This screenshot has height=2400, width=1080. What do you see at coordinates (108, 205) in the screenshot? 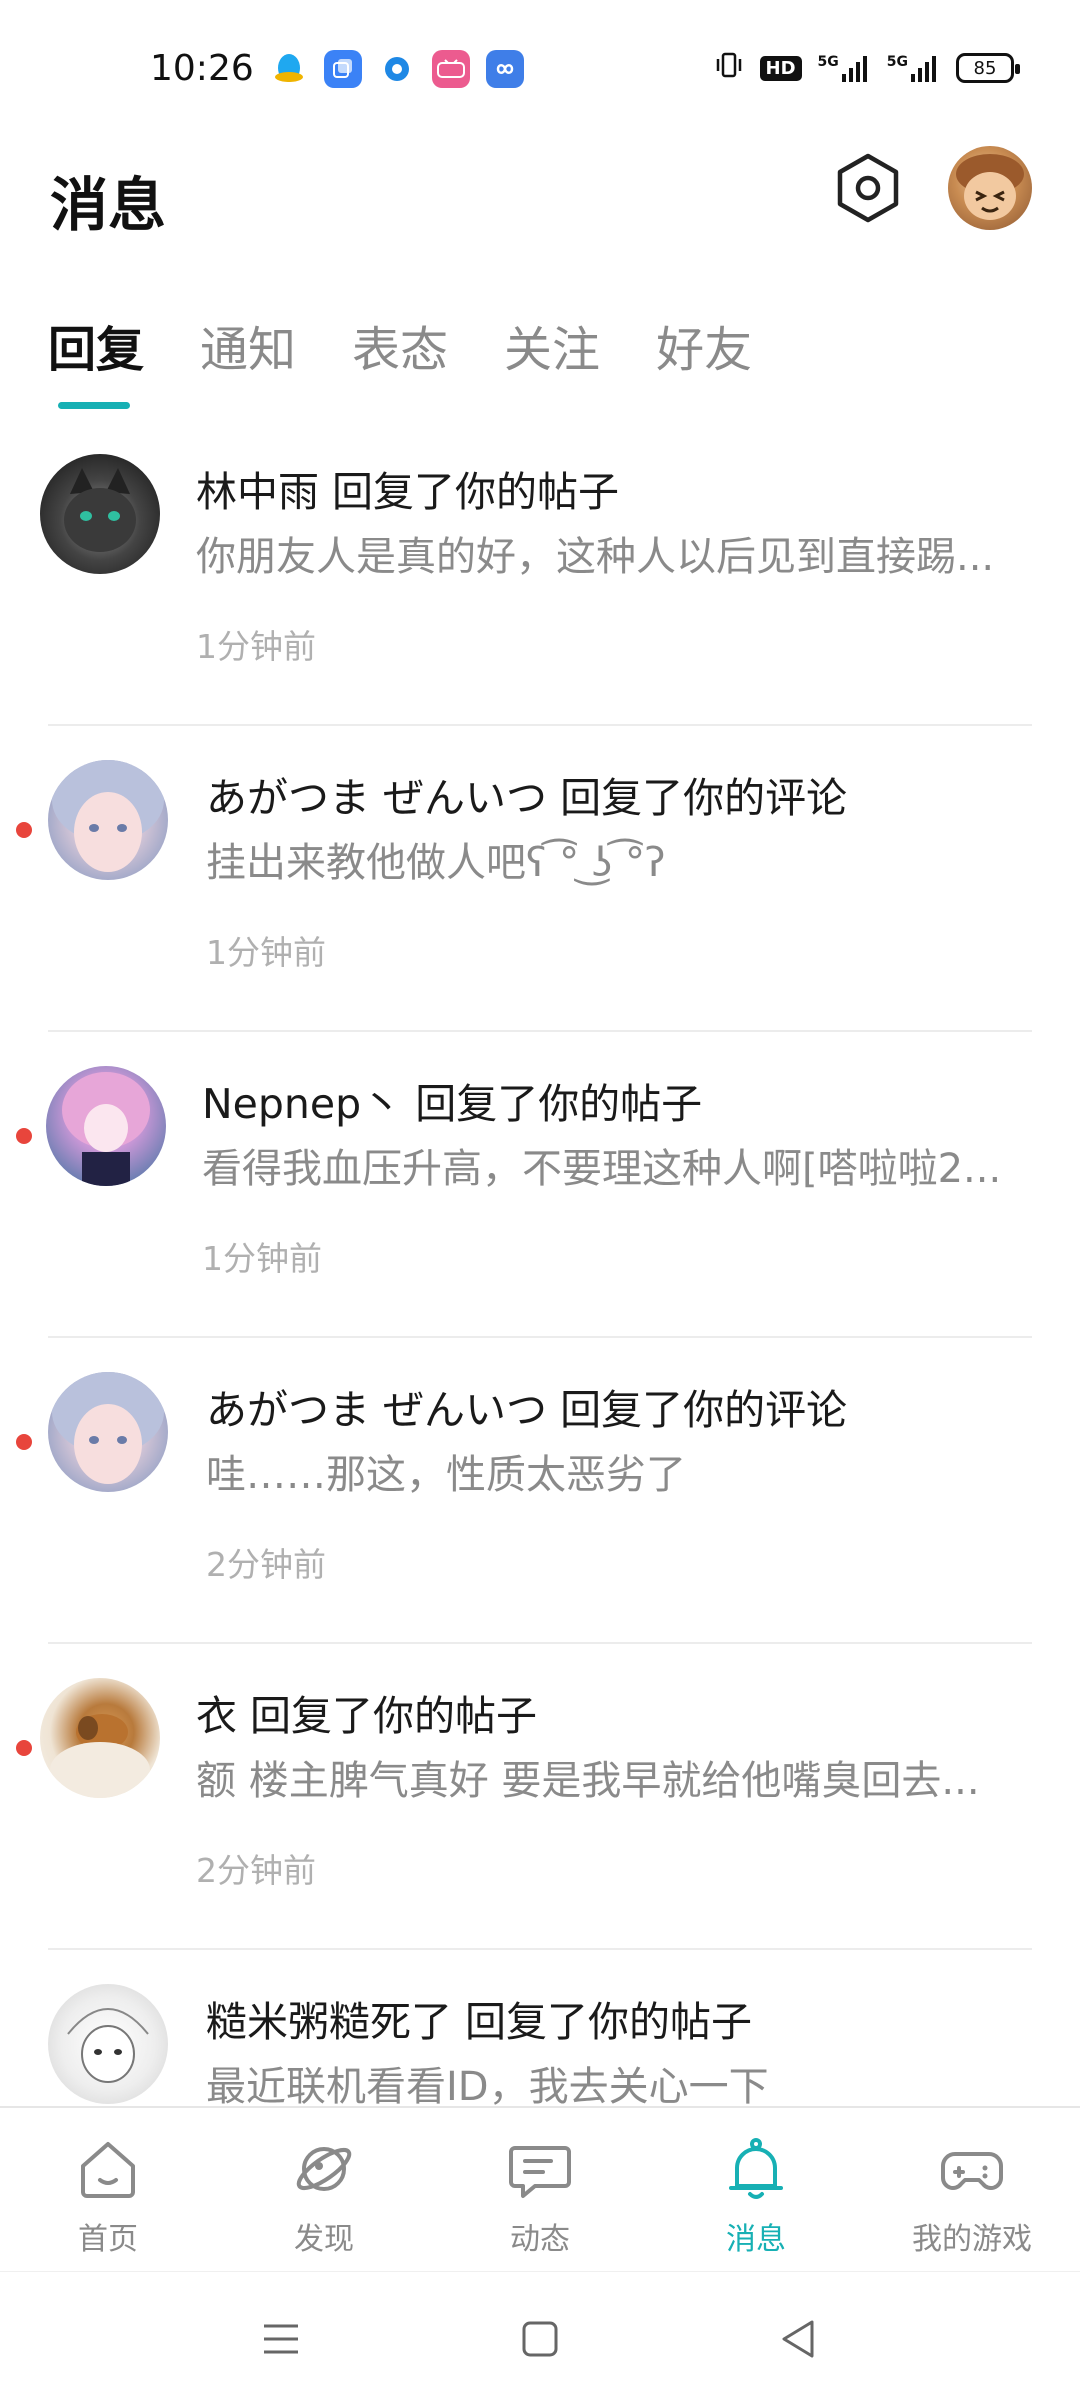
I see `page-title: 消息` at bounding box center [108, 205].